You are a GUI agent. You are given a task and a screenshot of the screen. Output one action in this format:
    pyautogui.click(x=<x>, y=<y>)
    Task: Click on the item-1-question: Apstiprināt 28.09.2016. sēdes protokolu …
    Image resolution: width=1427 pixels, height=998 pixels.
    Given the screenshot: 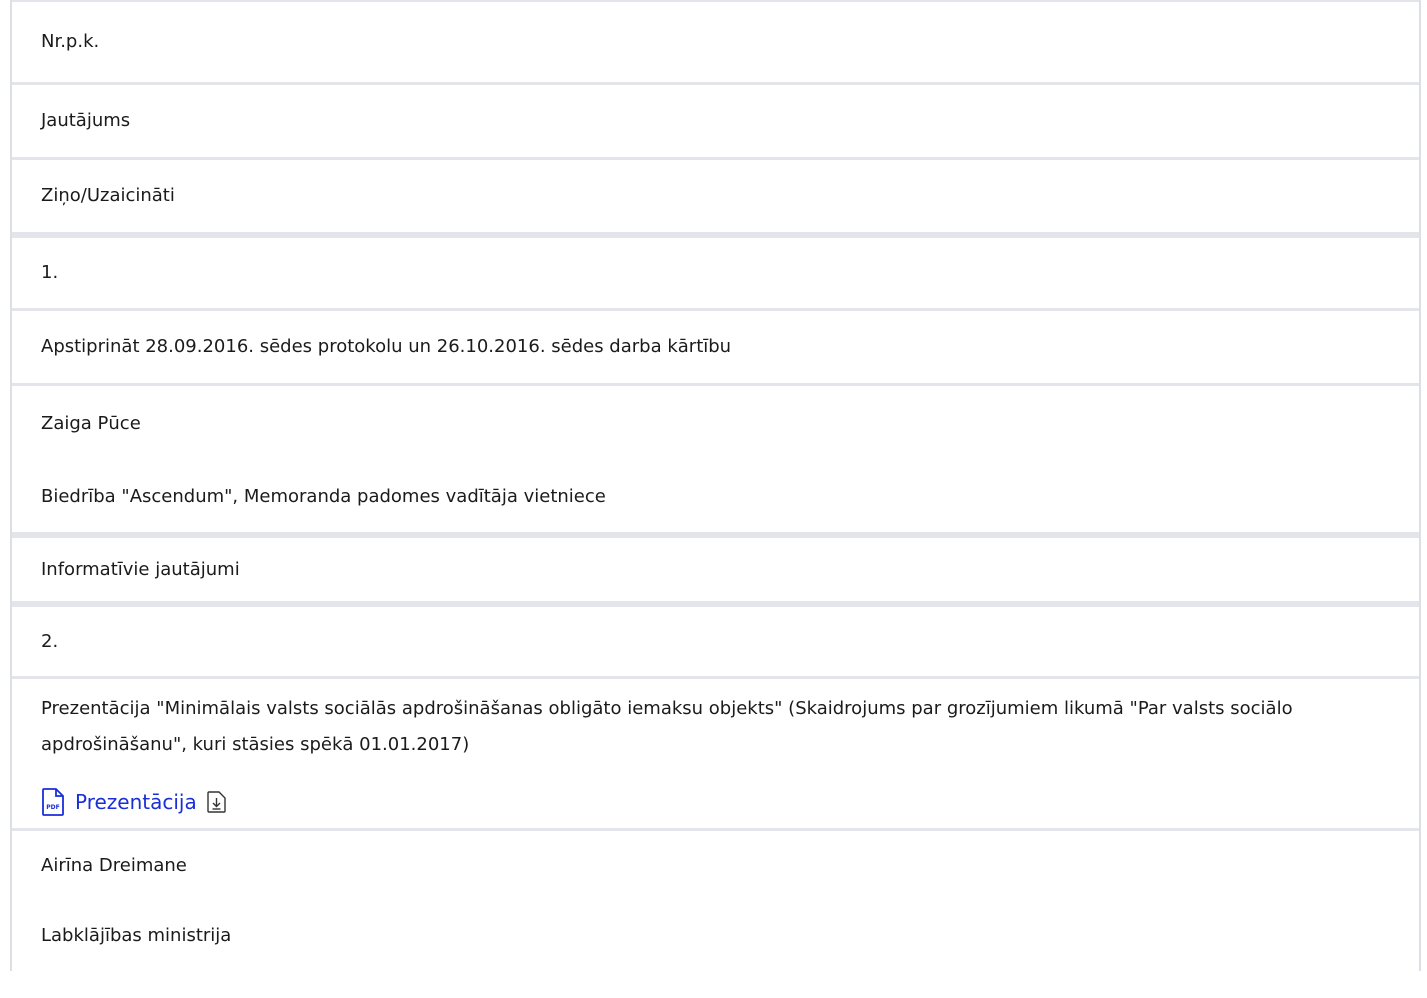 What is the action you would take?
    pyautogui.click(x=715, y=347)
    